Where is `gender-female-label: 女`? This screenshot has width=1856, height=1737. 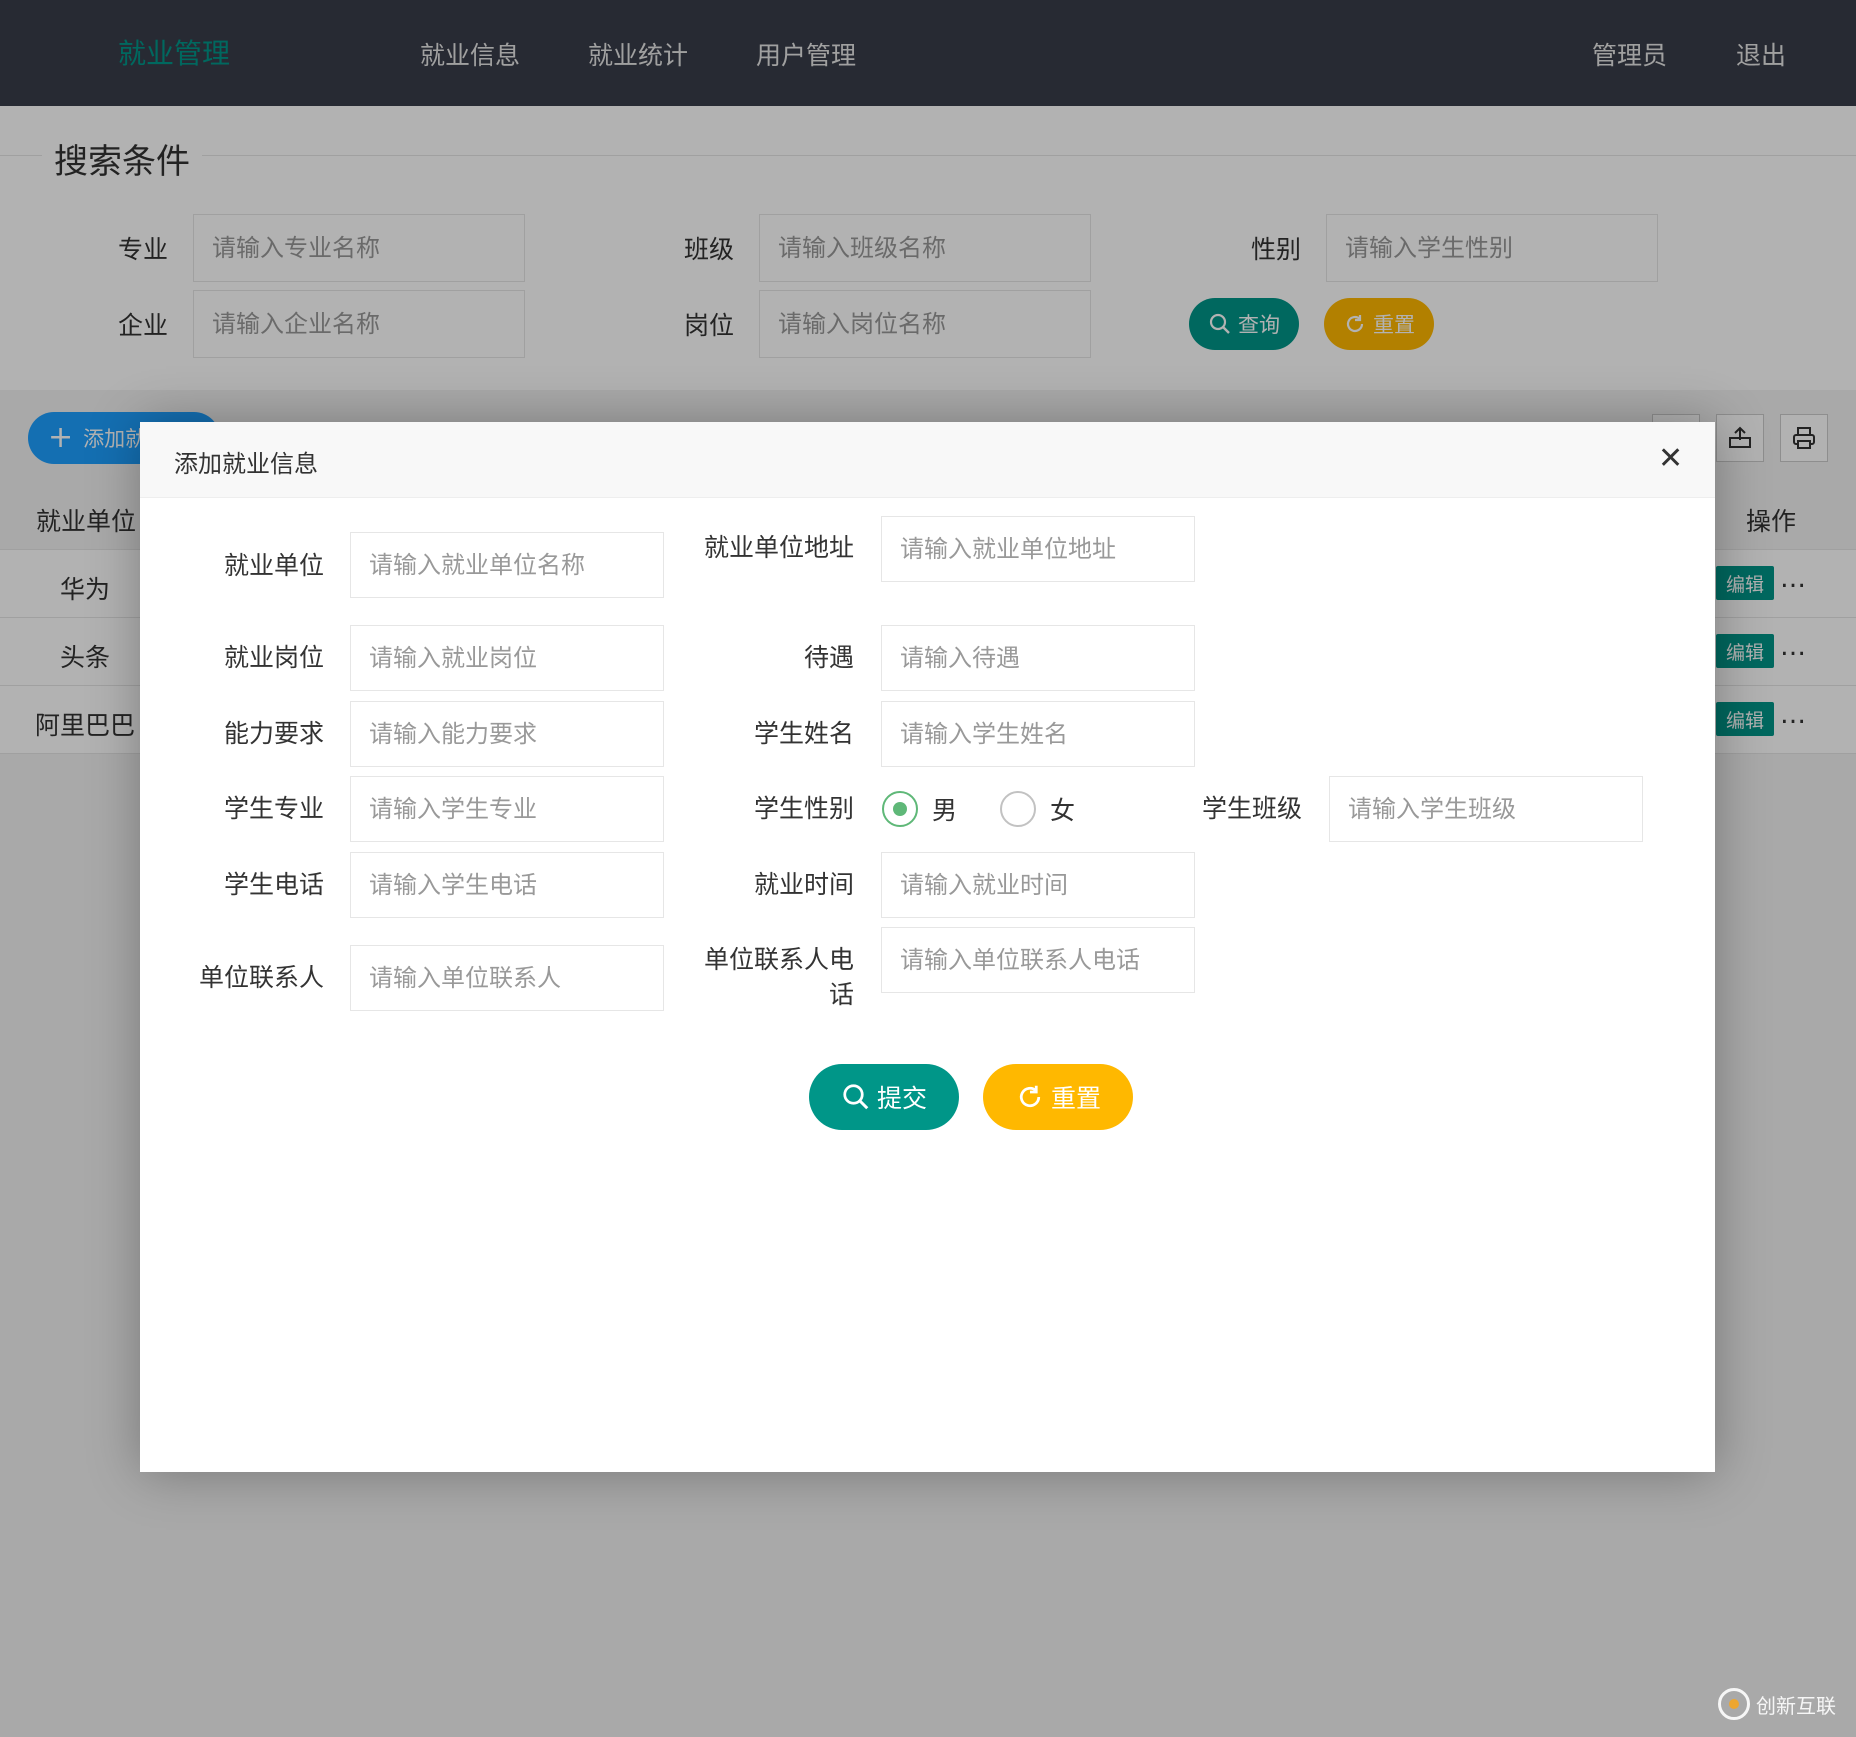 gender-female-label: 女 is located at coordinates (1063, 810).